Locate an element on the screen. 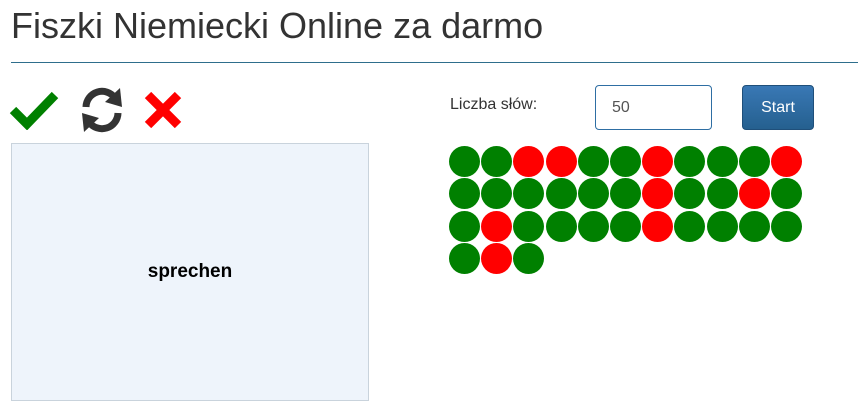 This screenshot has height=414, width=868. word-count-label: Liczba słów: is located at coordinates (494, 104).